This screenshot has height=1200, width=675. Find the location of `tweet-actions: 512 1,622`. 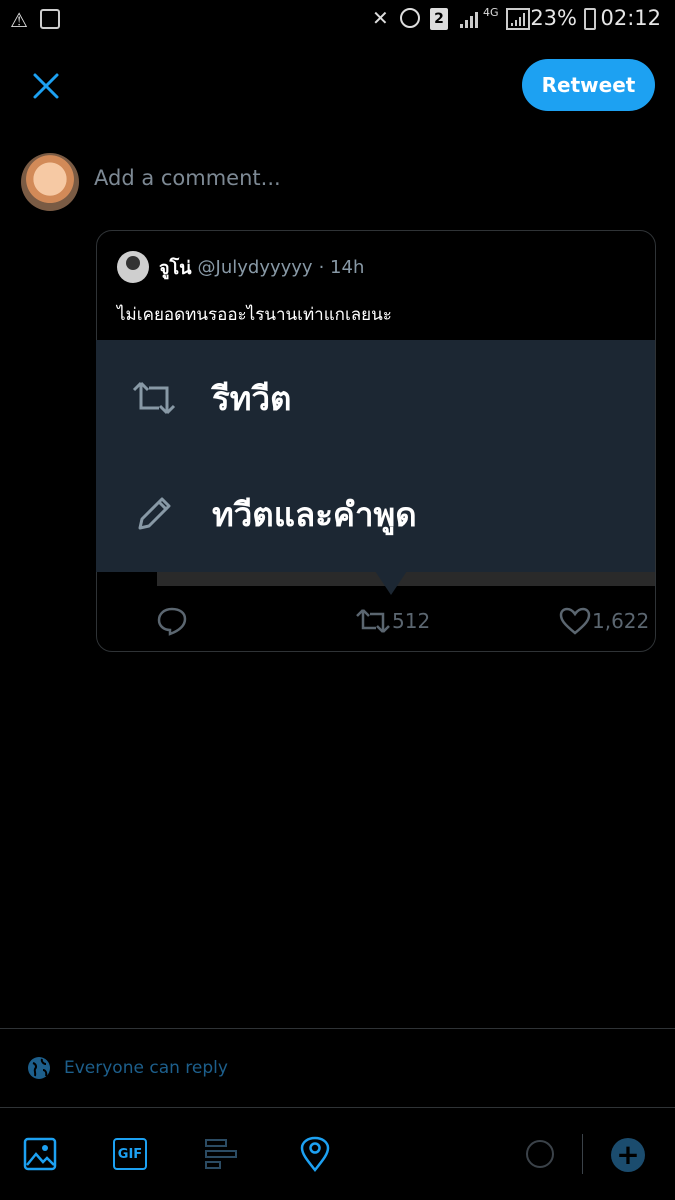

tweet-actions: 512 1,622 is located at coordinates (375, 621).